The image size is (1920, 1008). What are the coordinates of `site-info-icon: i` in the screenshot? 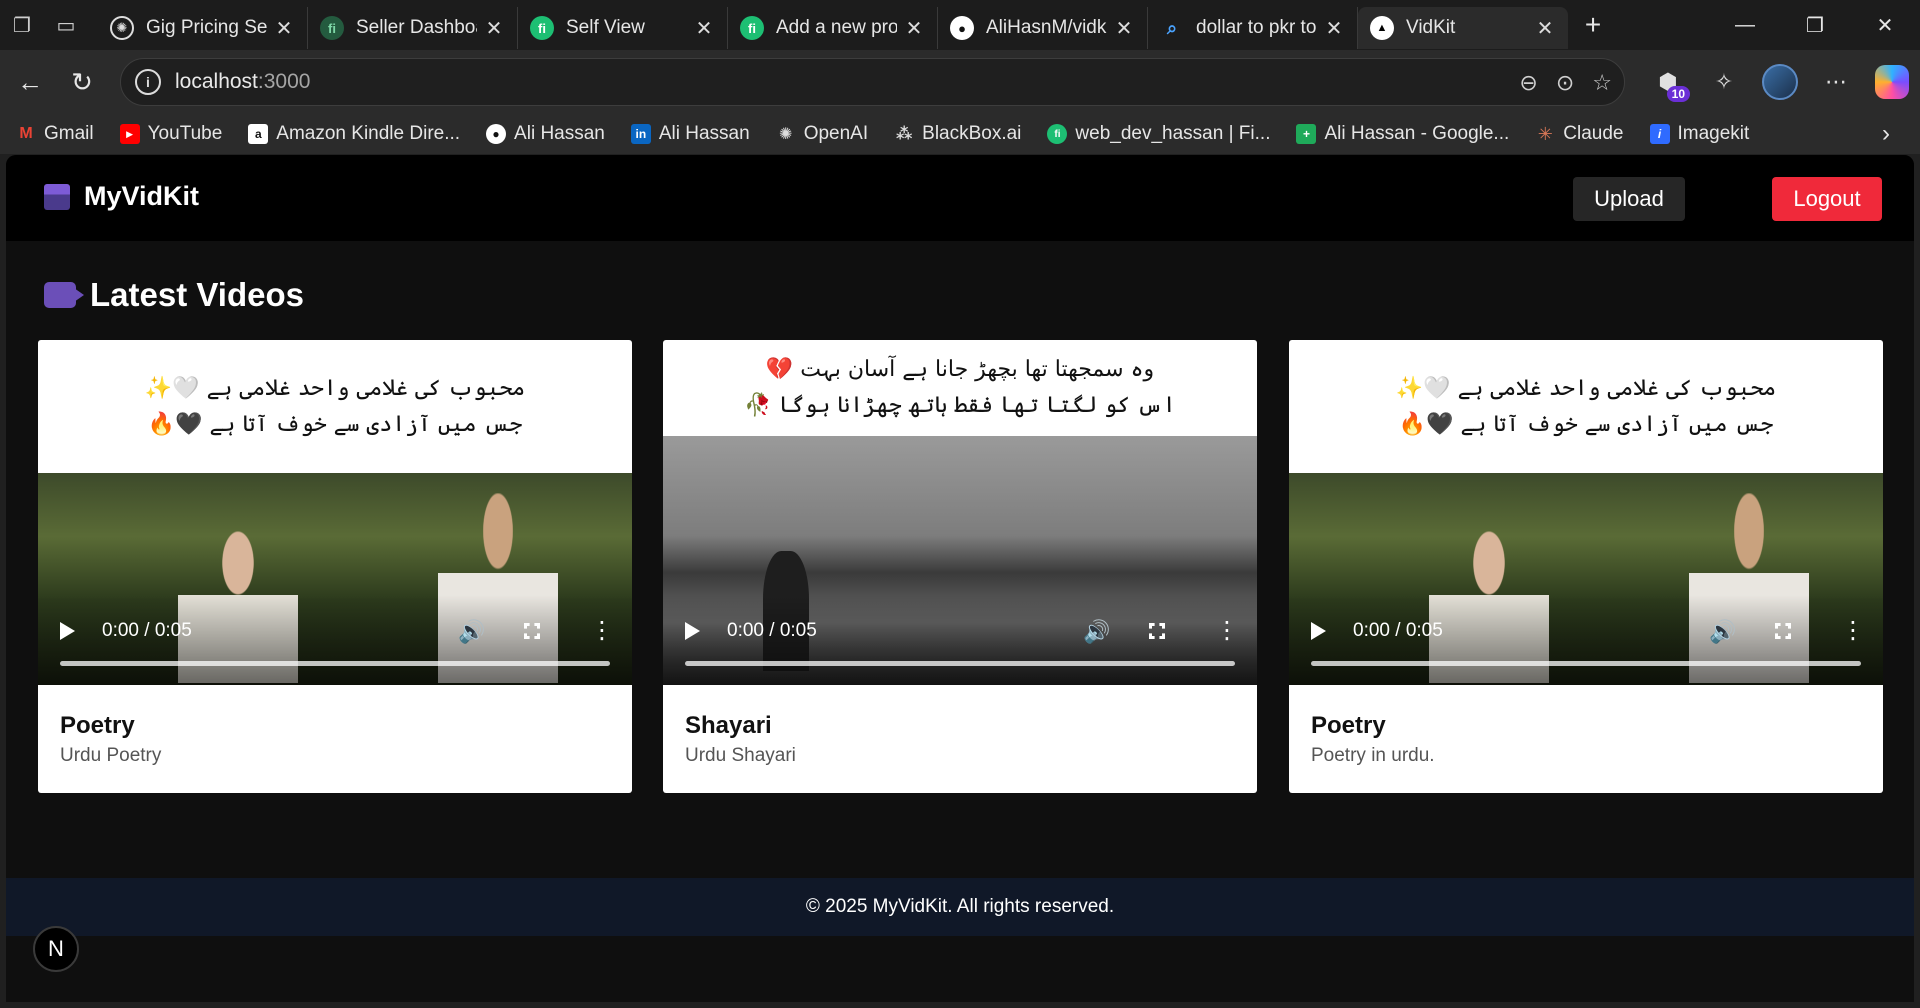 It's located at (148, 82).